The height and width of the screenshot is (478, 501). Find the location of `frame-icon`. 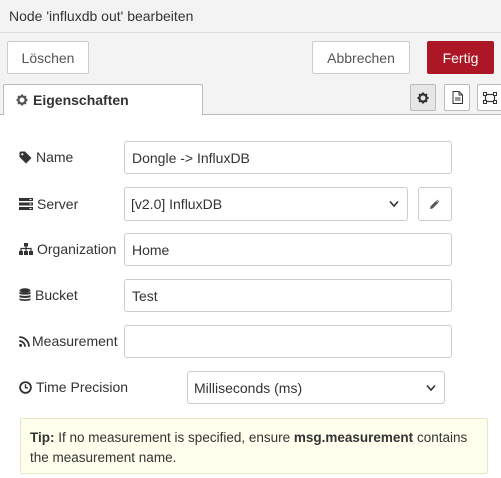

frame-icon is located at coordinates (490, 97).